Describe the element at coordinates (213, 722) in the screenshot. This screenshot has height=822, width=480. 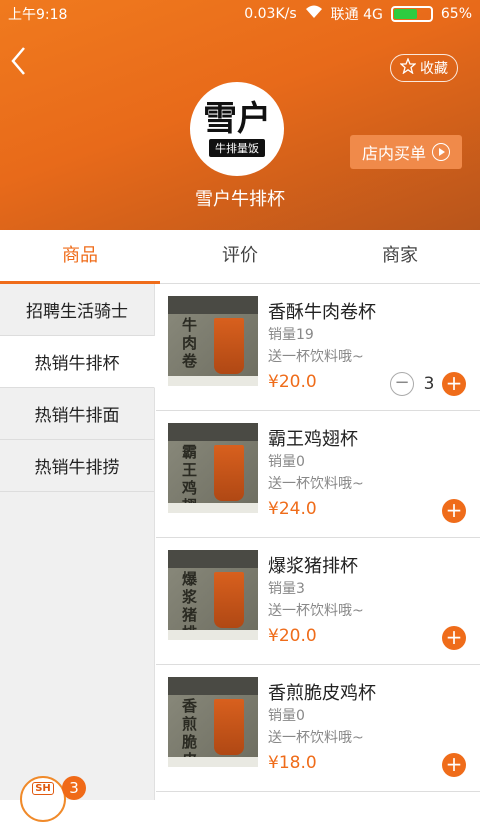
I see `product-image: 香煎脆皮` at that location.